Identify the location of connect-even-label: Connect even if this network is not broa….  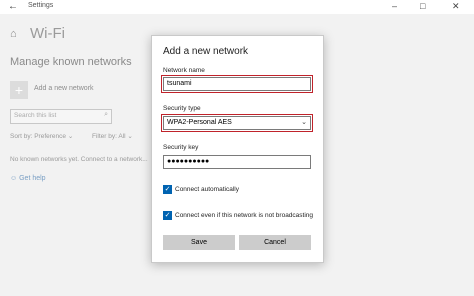
(244, 215).